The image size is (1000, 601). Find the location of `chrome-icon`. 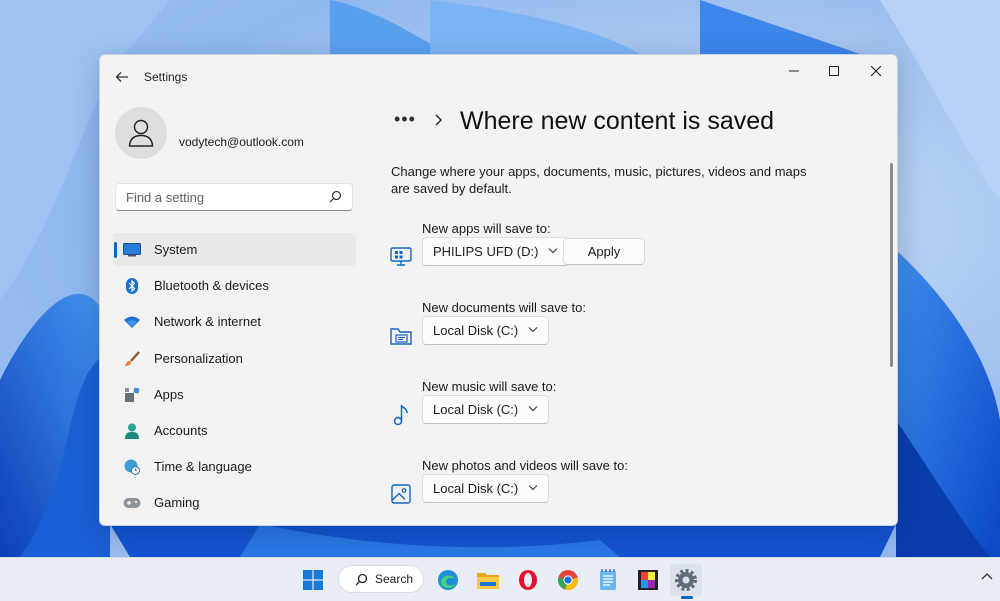

chrome-icon is located at coordinates (568, 580).